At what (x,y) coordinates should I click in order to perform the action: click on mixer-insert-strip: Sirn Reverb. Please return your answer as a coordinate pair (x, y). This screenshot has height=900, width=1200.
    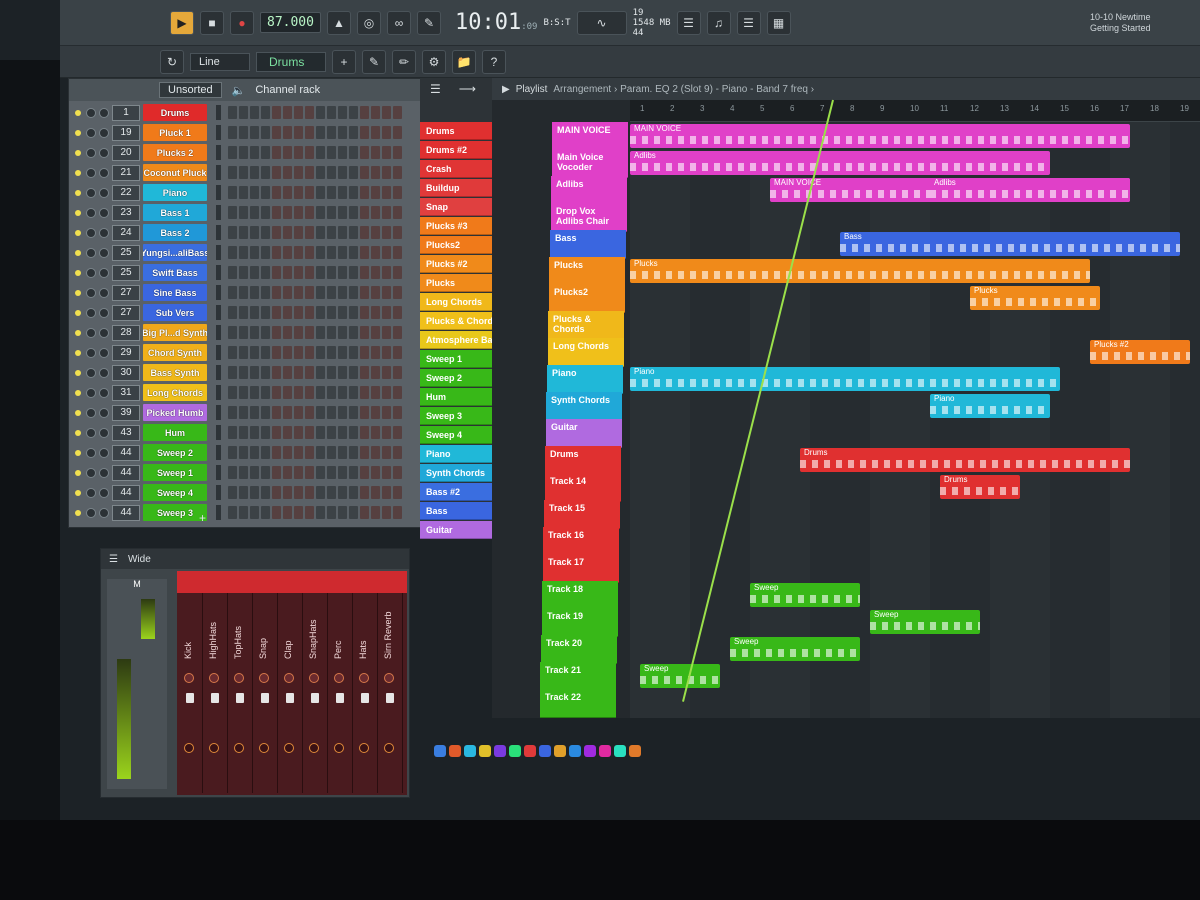
    Looking at the image, I should click on (390, 693).